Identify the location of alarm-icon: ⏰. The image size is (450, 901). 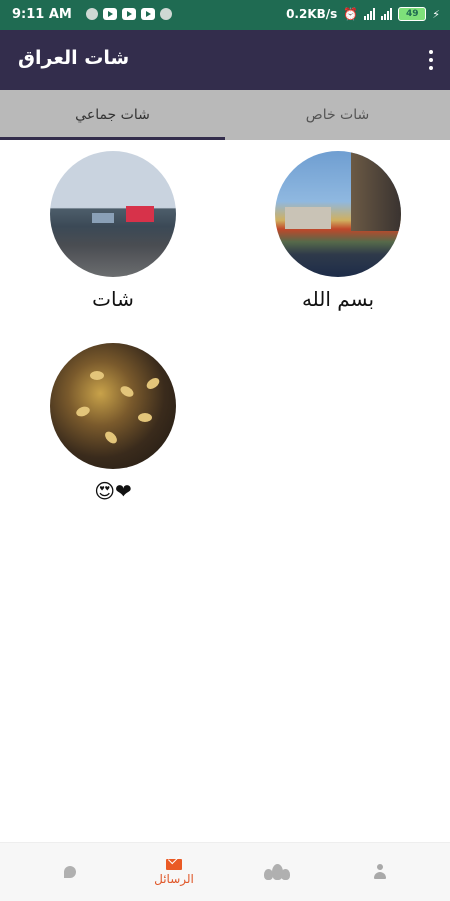
(351, 14).